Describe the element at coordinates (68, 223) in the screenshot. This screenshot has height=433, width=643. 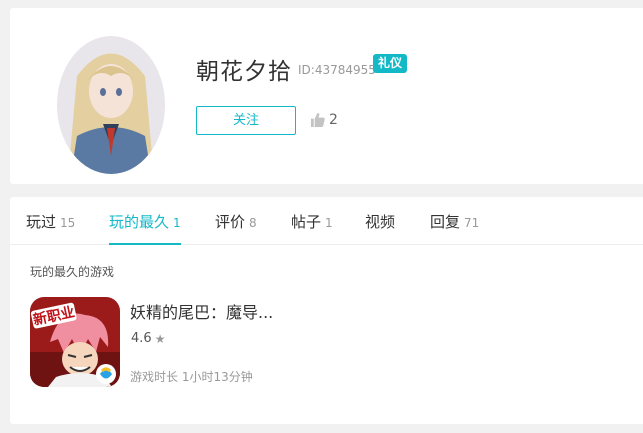
I see `tab-count: 15` at that location.